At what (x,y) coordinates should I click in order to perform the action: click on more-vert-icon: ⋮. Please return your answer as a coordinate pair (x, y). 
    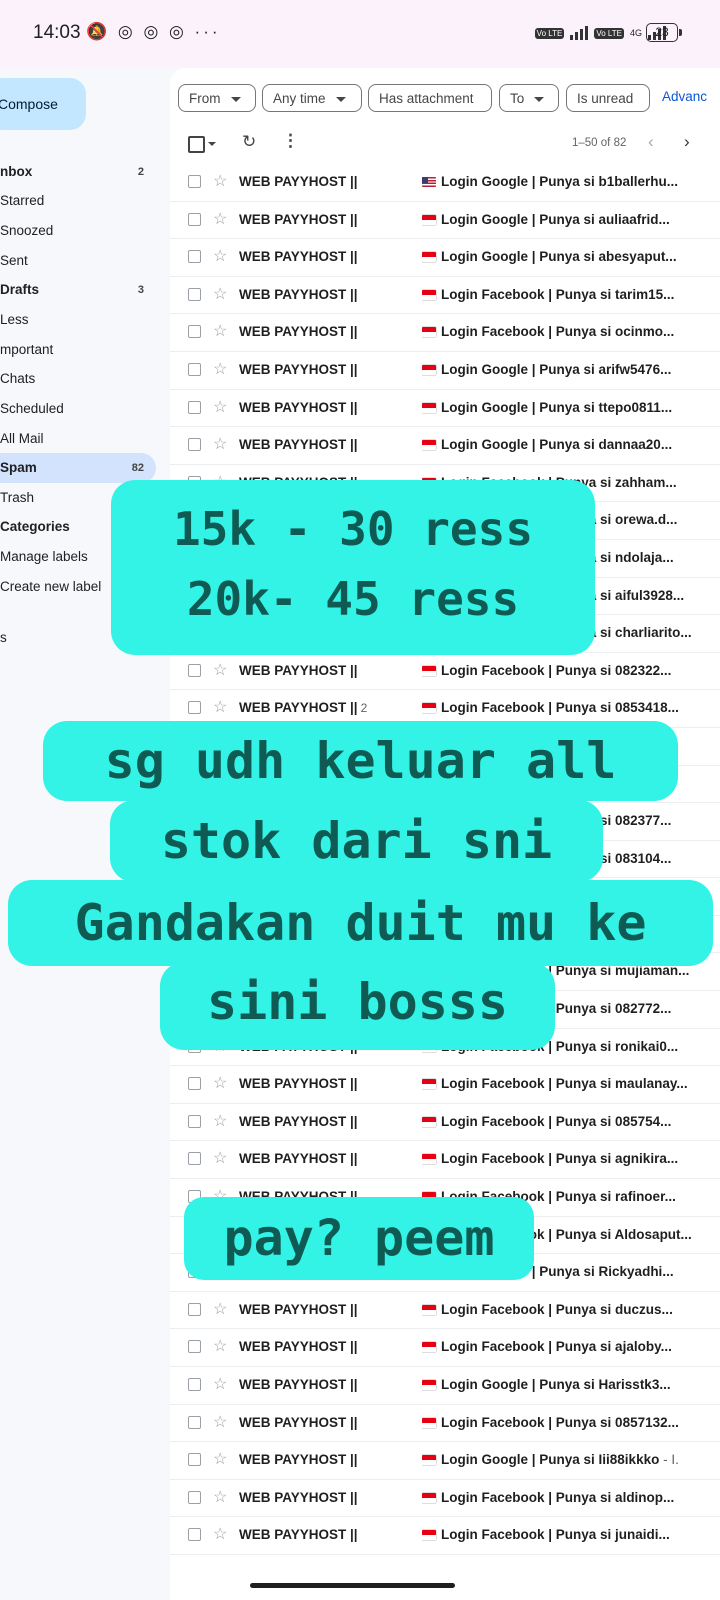
    Looking at the image, I should click on (290, 141).